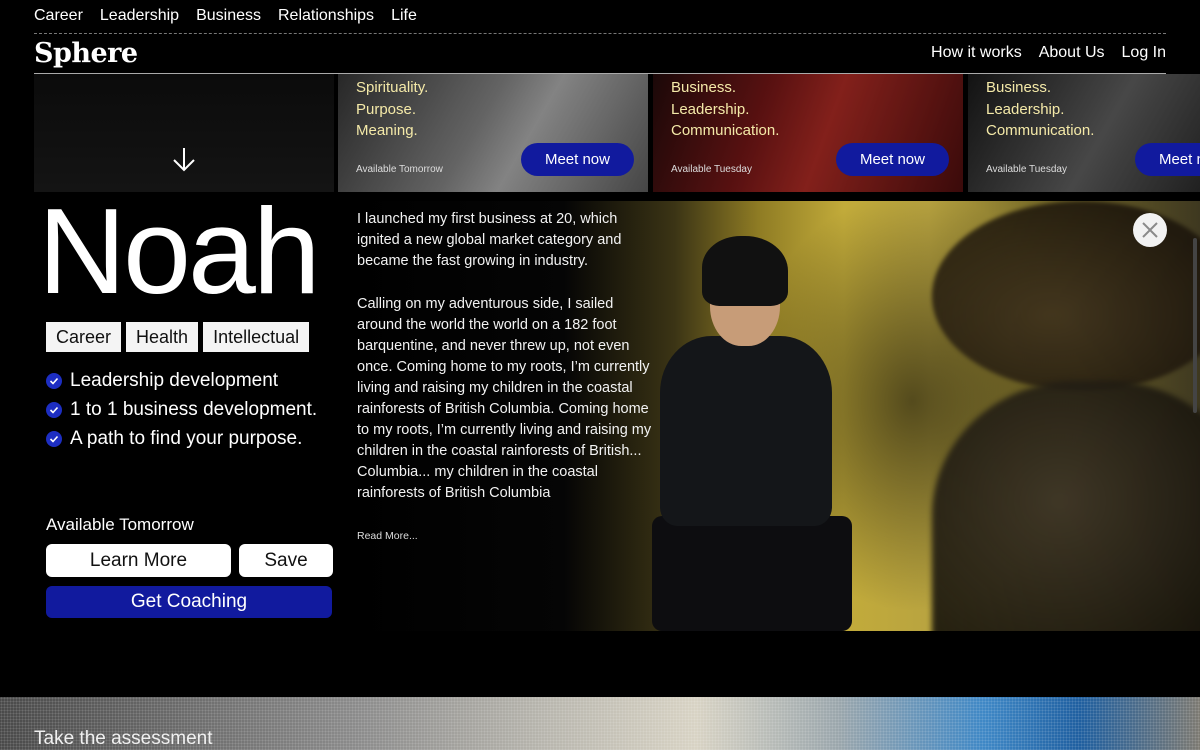  I want to click on take-assessment-link: Take the assessment, so click(123, 739).